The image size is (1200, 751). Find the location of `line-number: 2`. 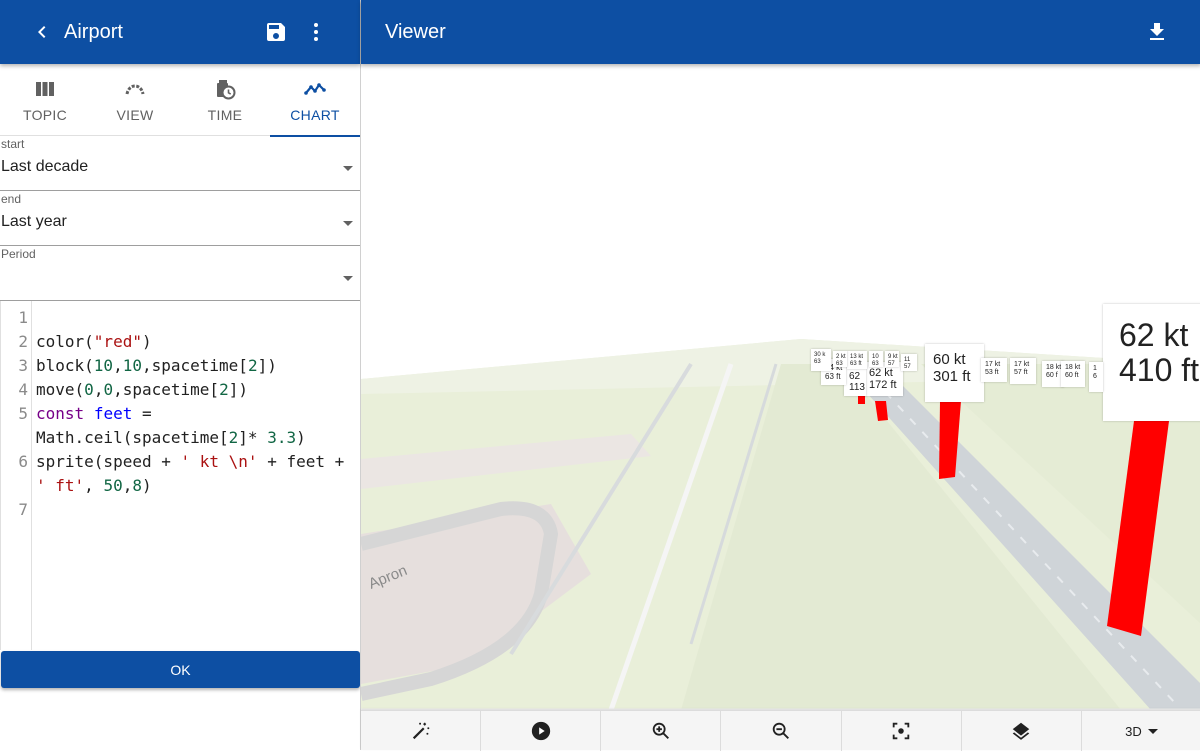

line-number: 2 is located at coordinates (23, 341).